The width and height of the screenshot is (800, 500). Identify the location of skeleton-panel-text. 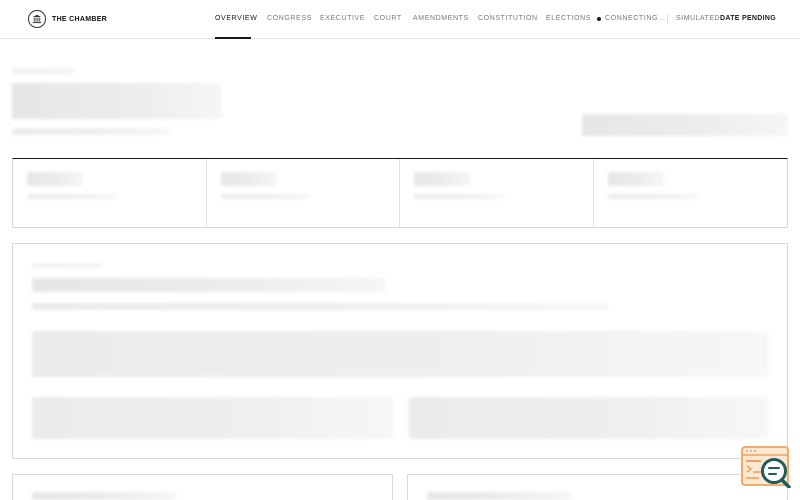
(320, 306).